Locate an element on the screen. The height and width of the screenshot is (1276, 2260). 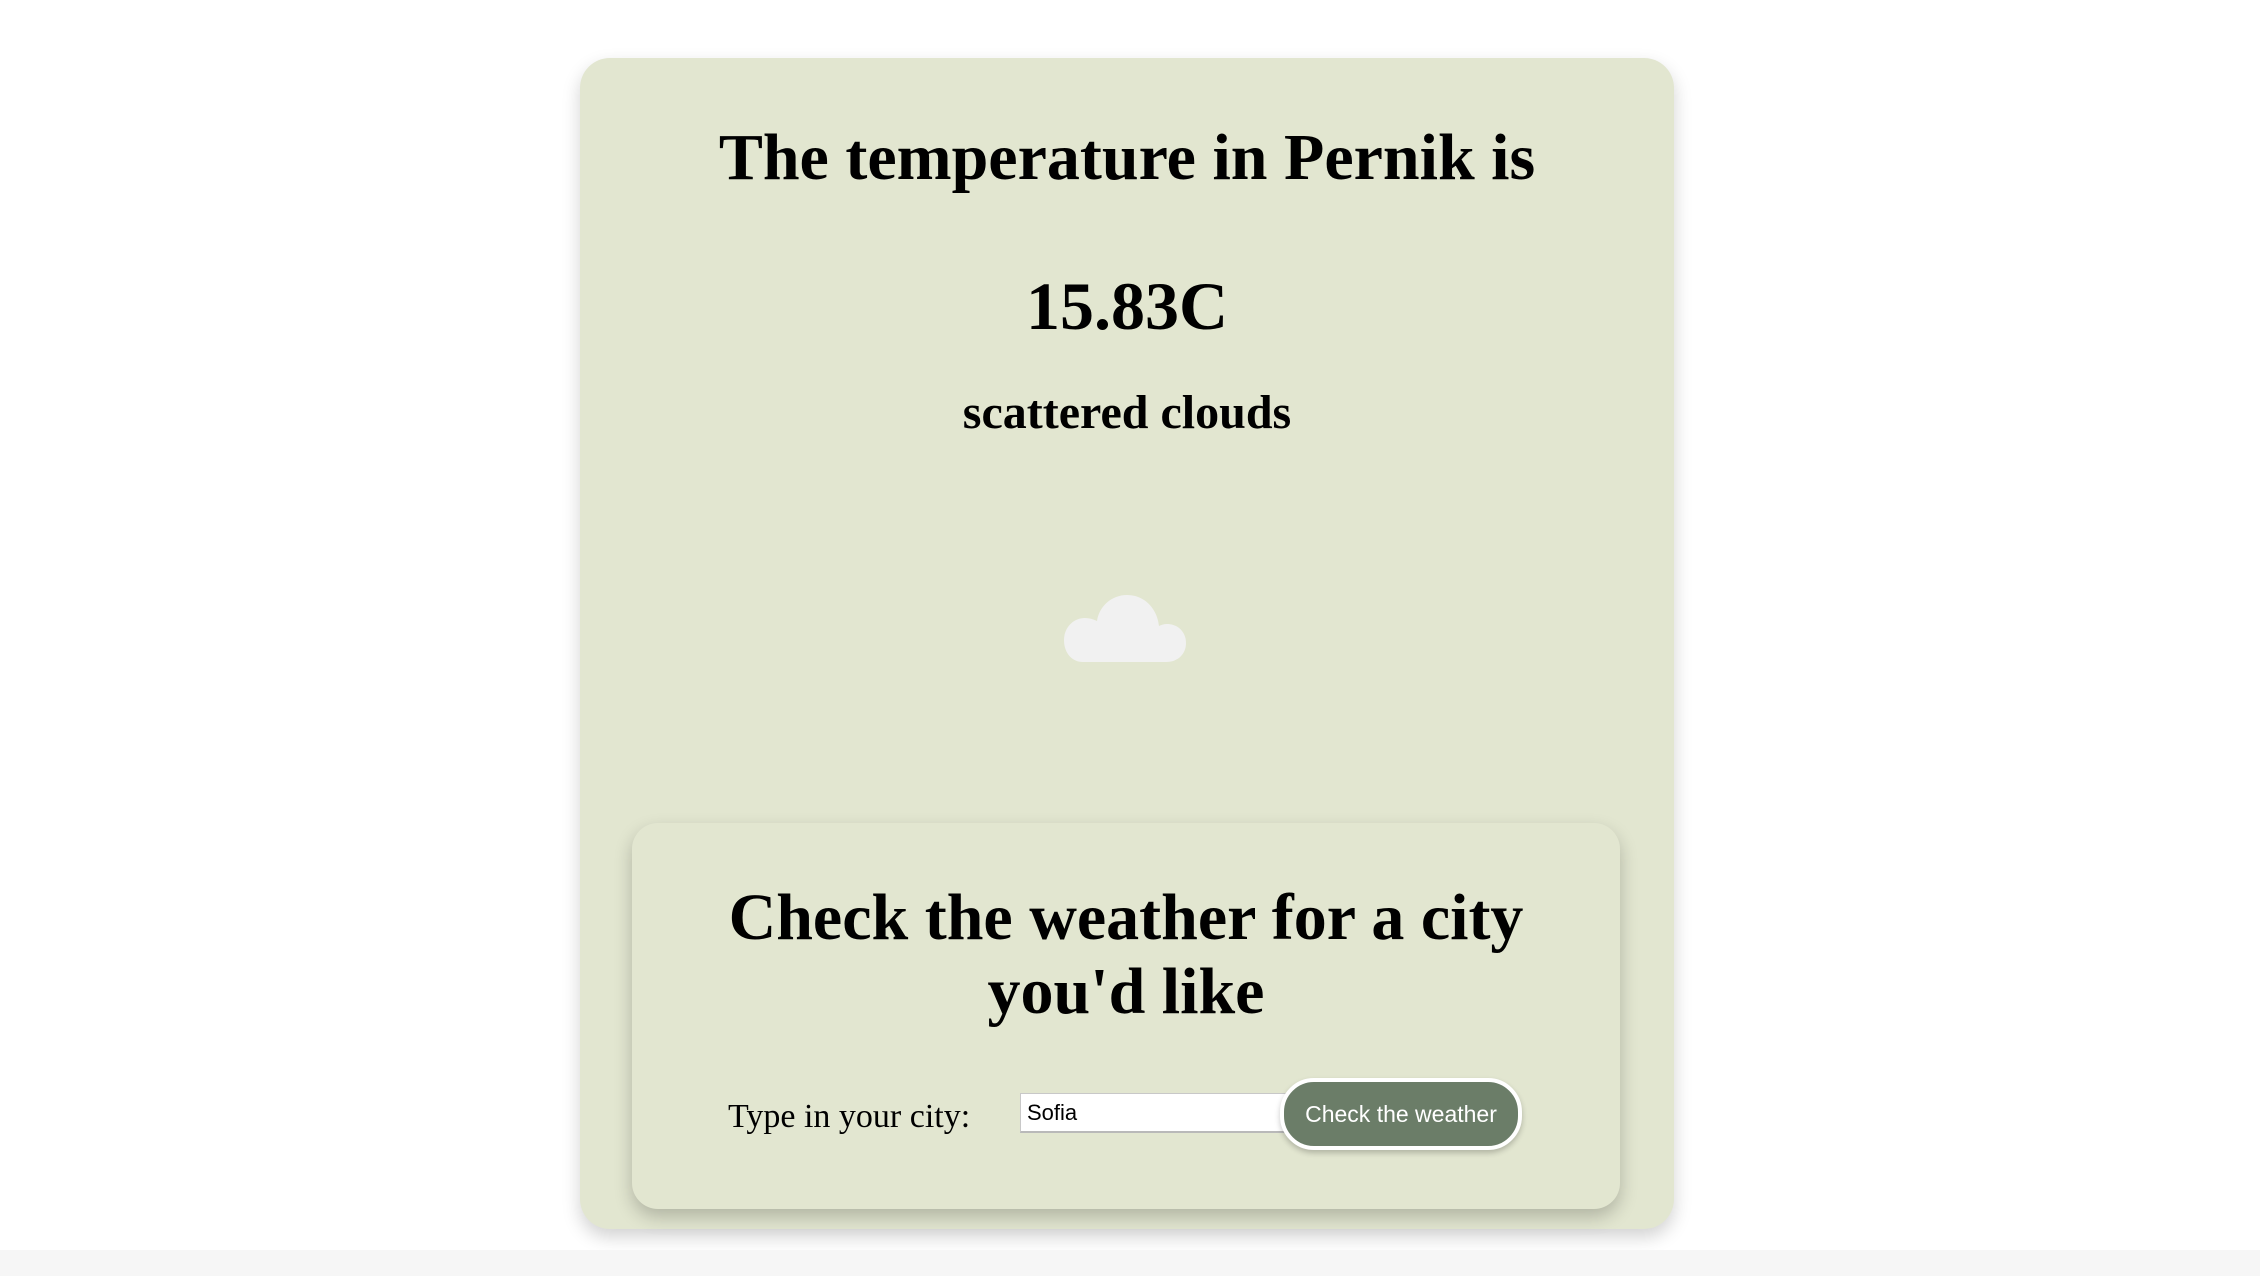
bottom-bar is located at coordinates (1130, 1263).